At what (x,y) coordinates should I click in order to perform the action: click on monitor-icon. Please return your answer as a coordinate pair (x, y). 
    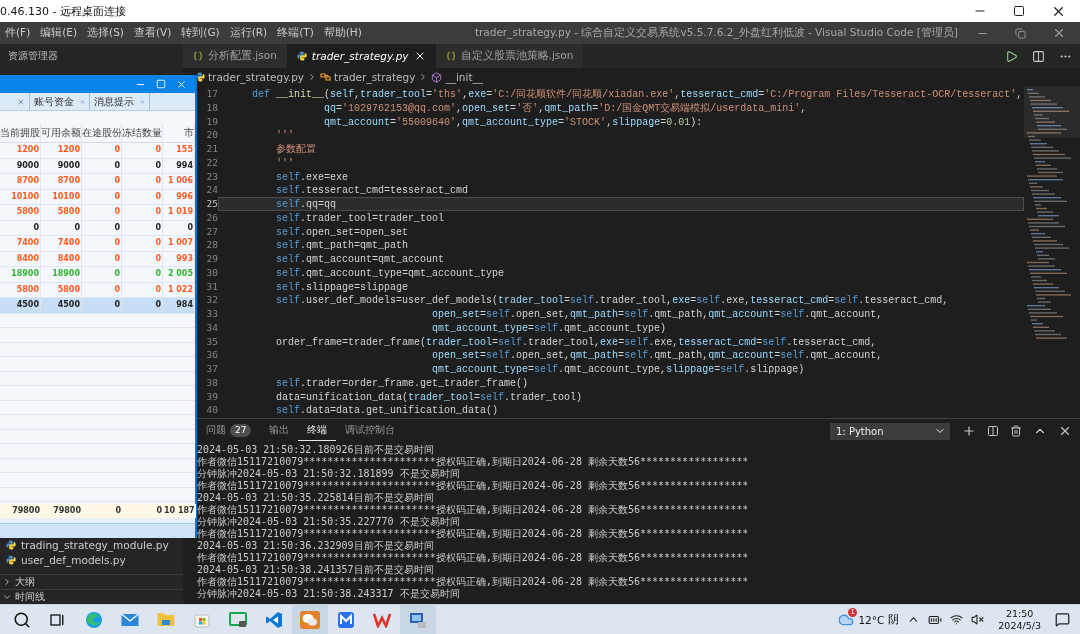
    Looking at the image, I should click on (238, 619).